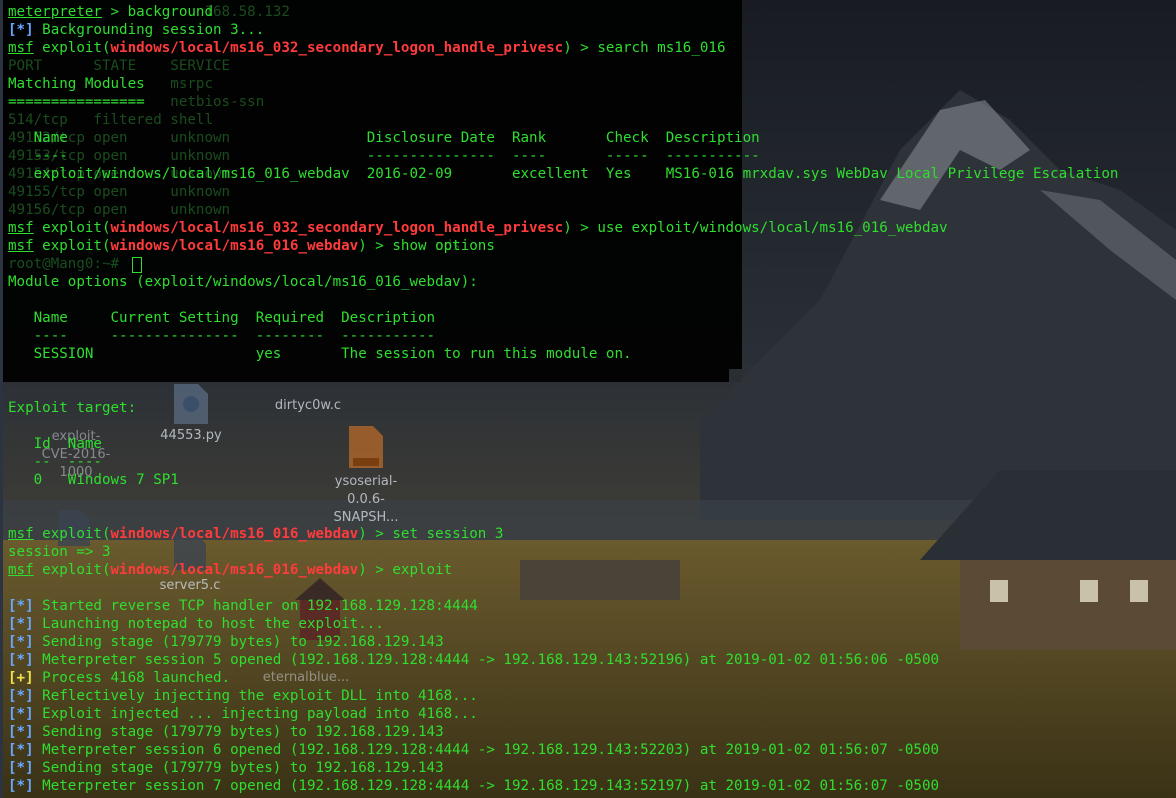 Image resolution: width=1176 pixels, height=798 pixels. Describe the element at coordinates (157, 12) in the screenshot. I see `terminal-text: > background` at that location.